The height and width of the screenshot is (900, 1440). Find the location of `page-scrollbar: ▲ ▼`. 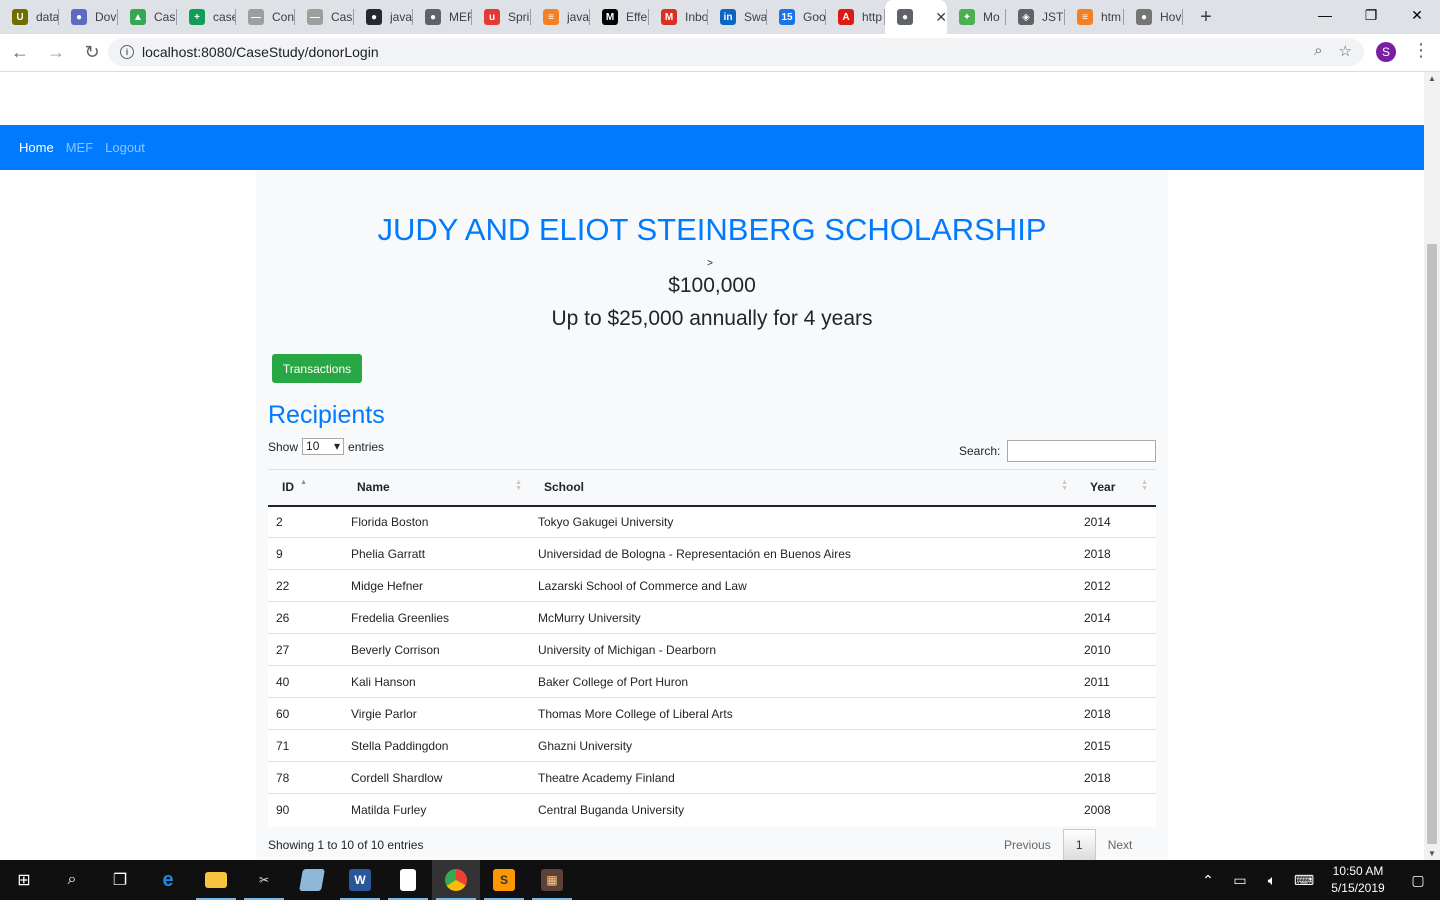

page-scrollbar: ▲ ▼ is located at coordinates (1432, 466).